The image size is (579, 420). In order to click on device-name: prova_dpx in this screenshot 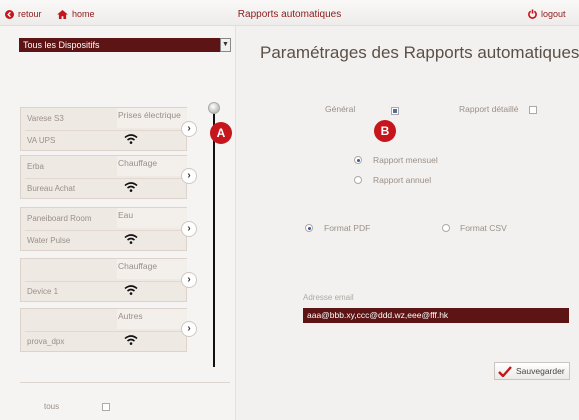, I will do `click(46, 341)`.